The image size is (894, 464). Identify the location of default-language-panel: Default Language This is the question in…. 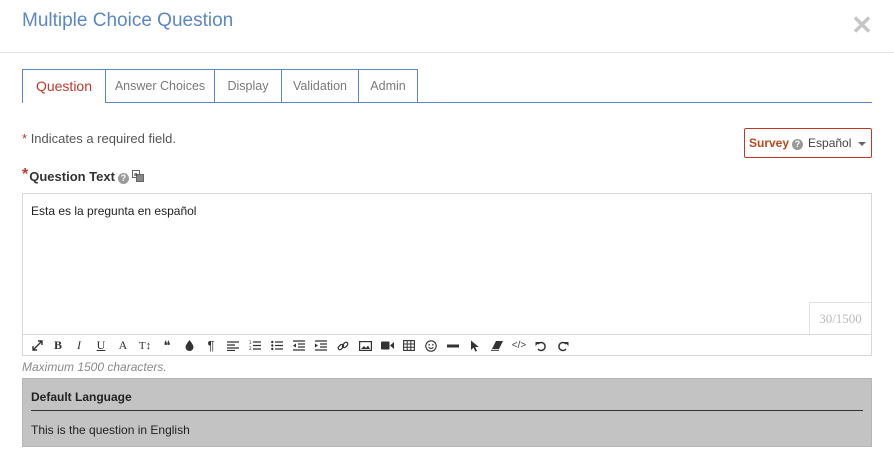
(447, 412).